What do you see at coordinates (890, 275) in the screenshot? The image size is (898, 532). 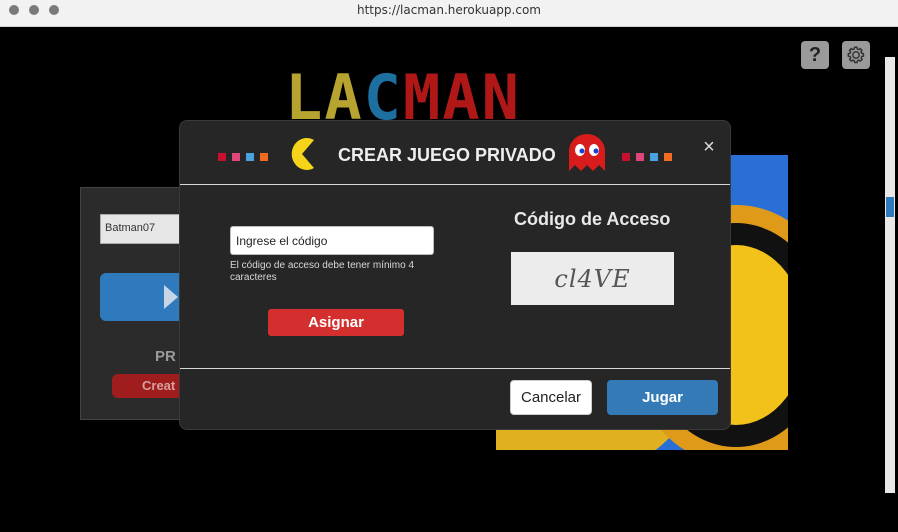 I see `page-scrollbar` at bounding box center [890, 275].